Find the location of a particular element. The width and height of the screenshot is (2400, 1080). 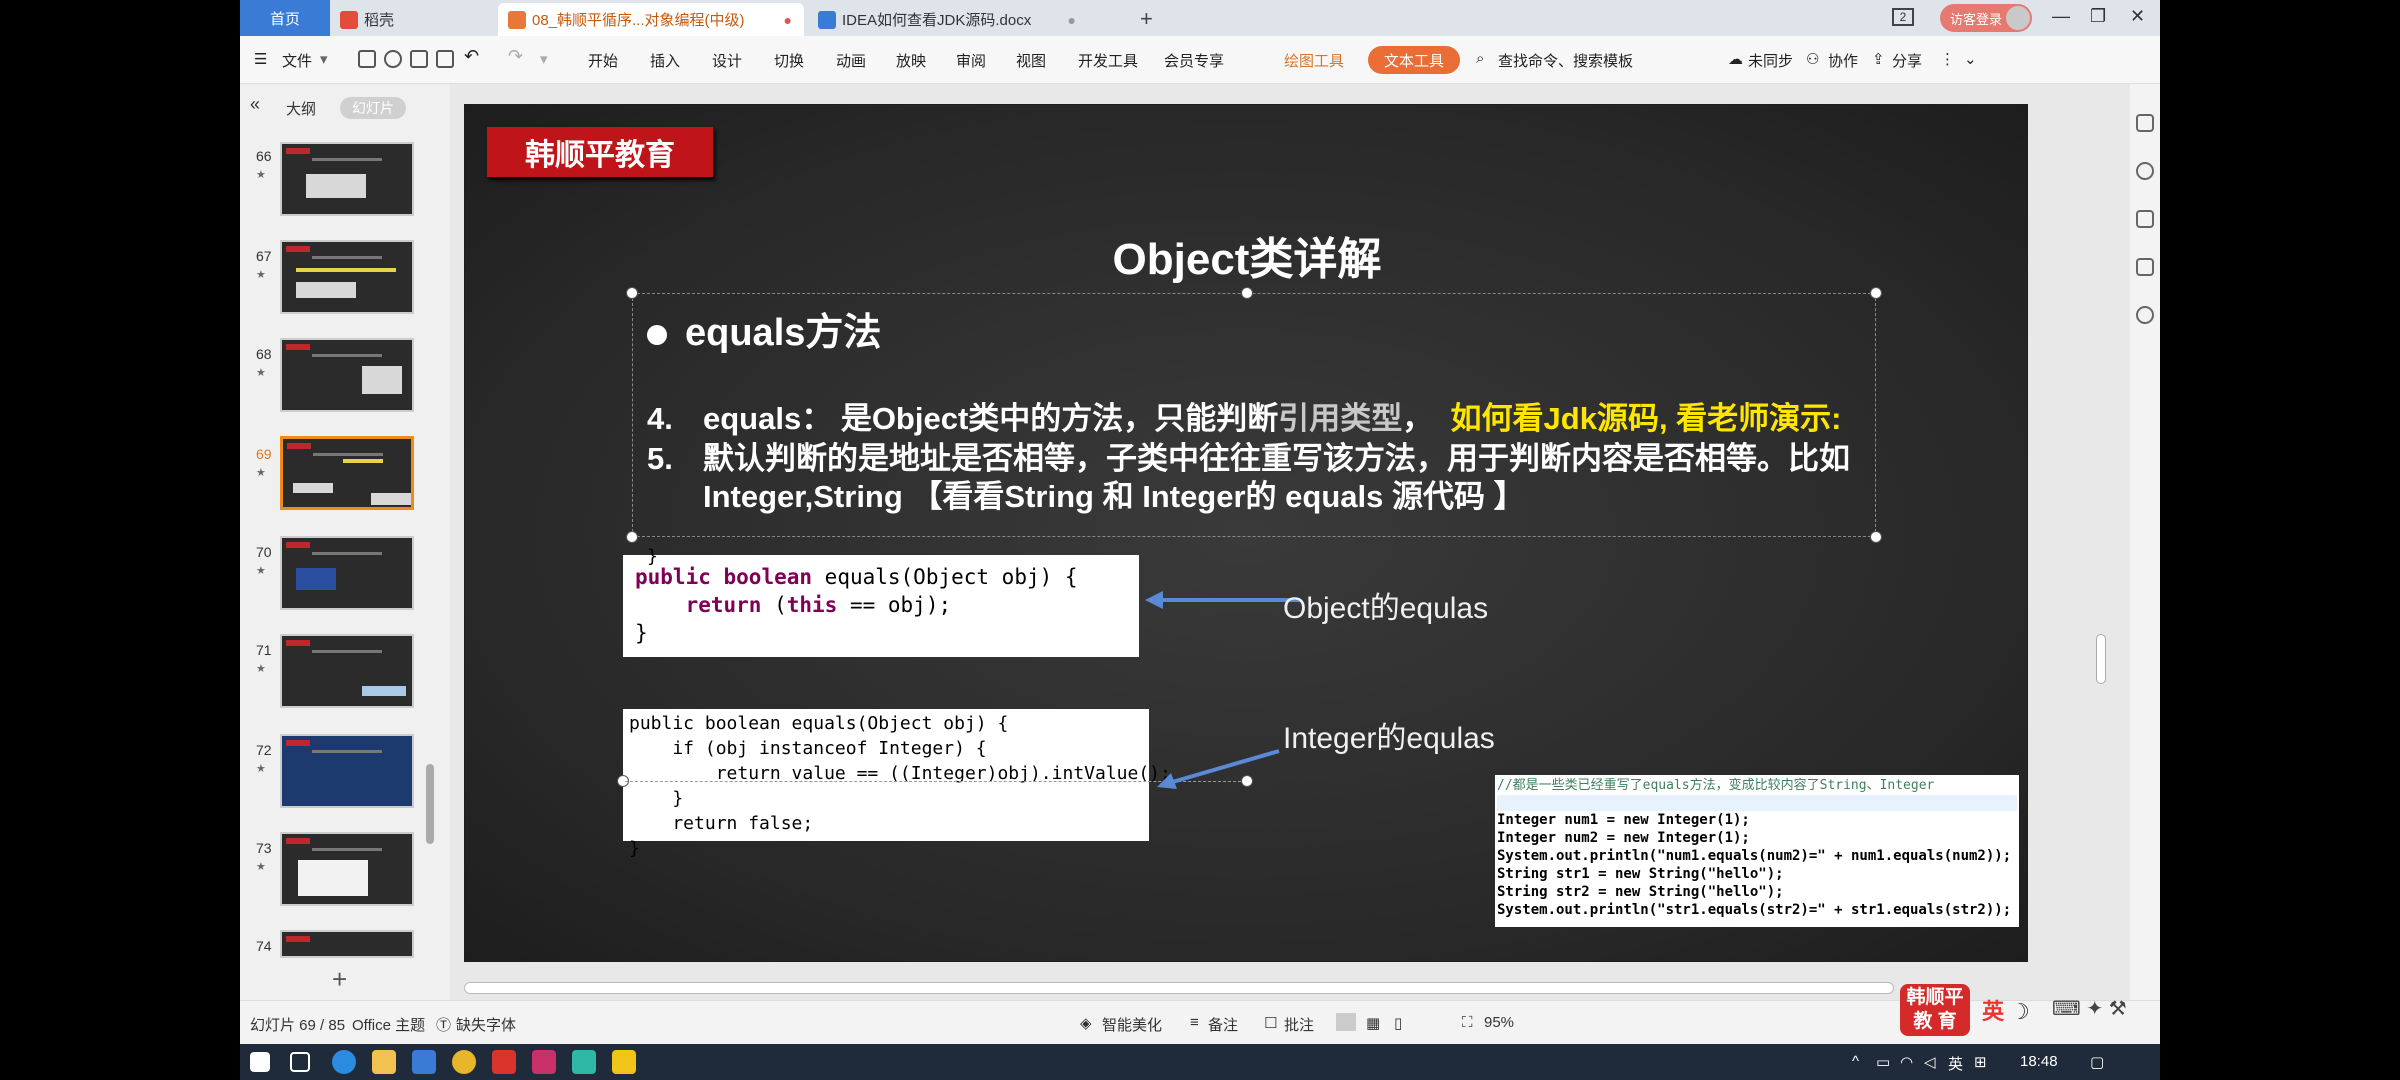

hamburger-icon: ☰ is located at coordinates (260, 59).